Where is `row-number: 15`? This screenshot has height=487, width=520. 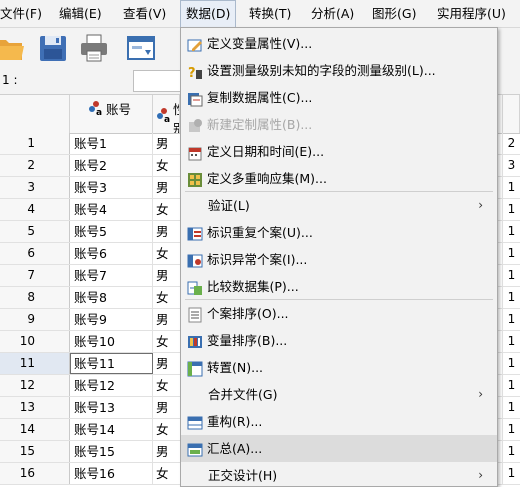 row-number: 15 is located at coordinates (35, 451).